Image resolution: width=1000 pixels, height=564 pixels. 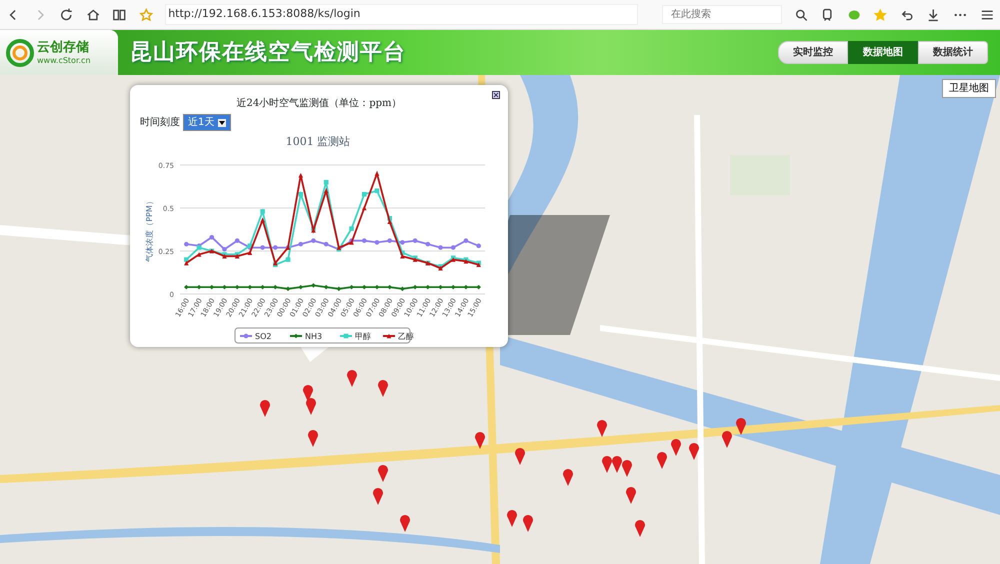 What do you see at coordinates (319, 103) in the screenshot?
I see `popup-title: 近24小时空气监测值（单位：ppm）` at bounding box center [319, 103].